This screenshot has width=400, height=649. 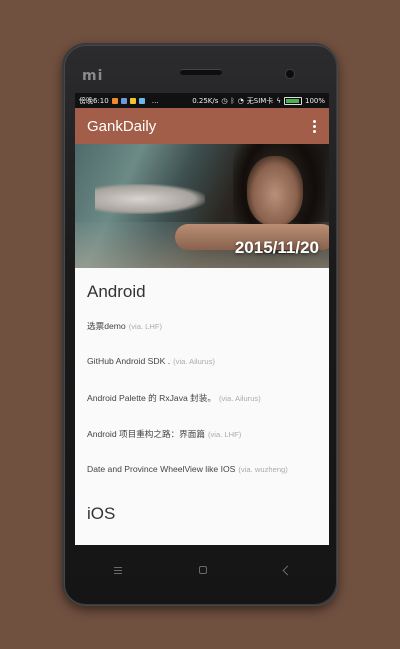 I want to click on battery-icon, so click(x=292, y=100).